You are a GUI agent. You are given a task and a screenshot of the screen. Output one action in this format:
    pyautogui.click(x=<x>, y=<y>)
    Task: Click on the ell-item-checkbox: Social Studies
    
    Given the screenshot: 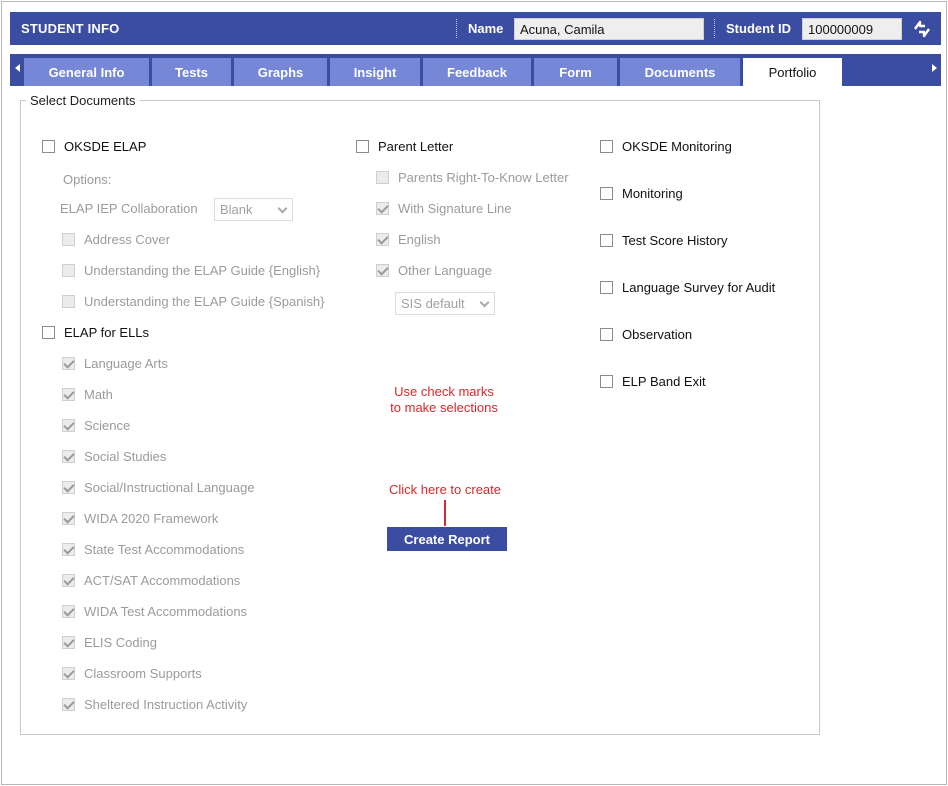 What is the action you would take?
    pyautogui.click(x=114, y=456)
    